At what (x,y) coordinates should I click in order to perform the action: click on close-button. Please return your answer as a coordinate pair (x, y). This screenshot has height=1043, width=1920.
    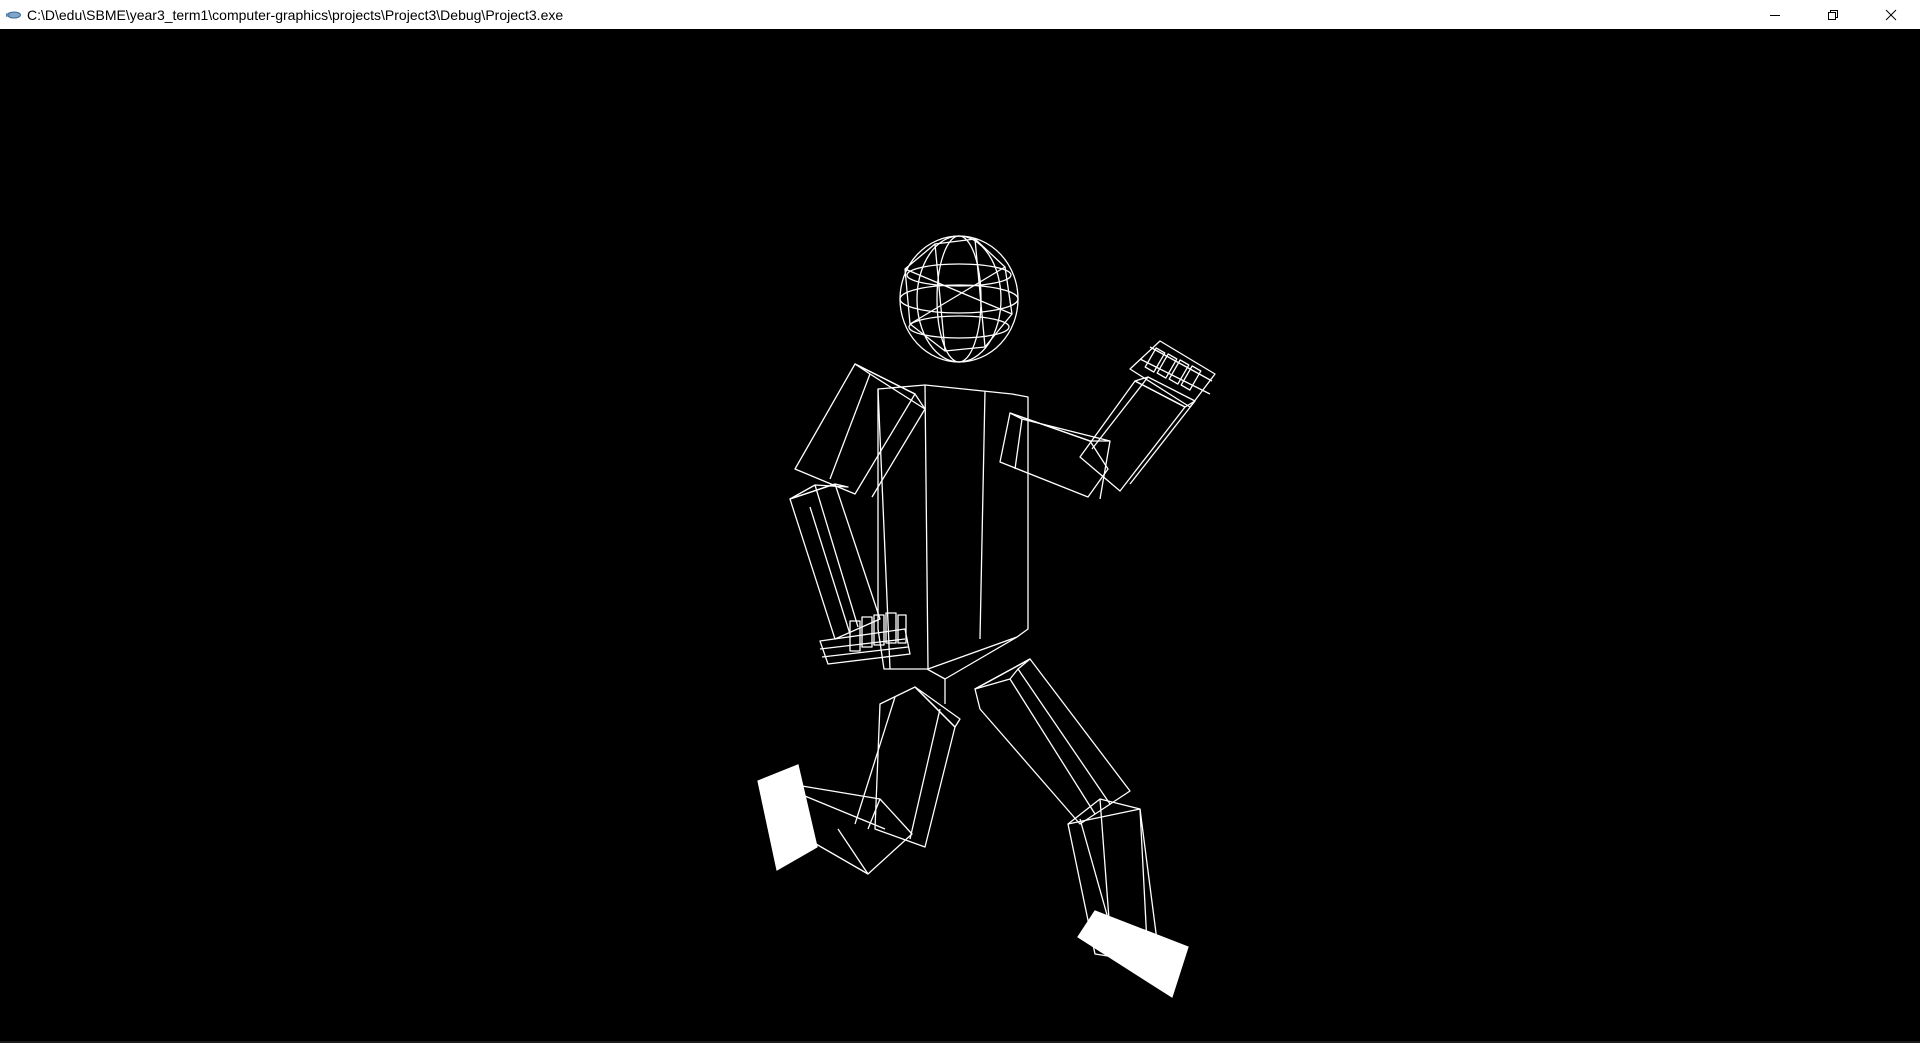
    Looking at the image, I should click on (1891, 14).